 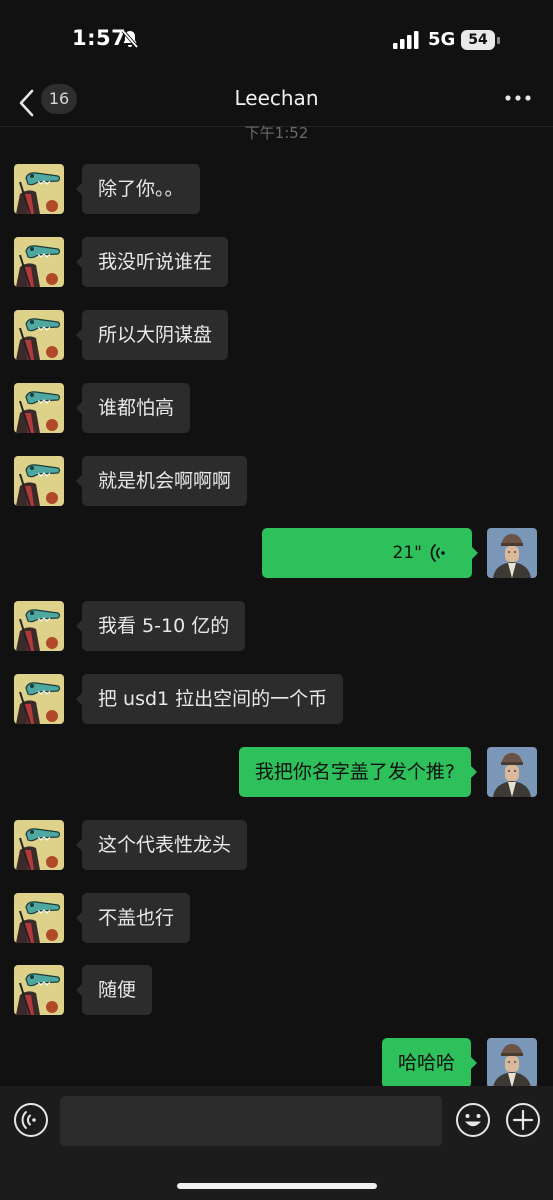 What do you see at coordinates (114, 990) in the screenshot?
I see `message-bubble: 随便` at bounding box center [114, 990].